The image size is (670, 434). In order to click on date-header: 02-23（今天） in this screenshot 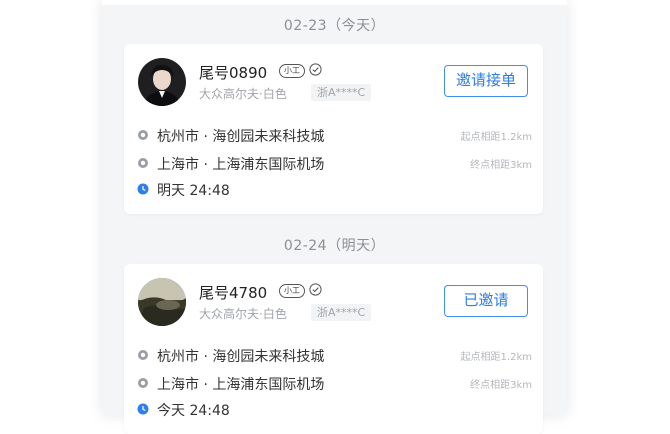, I will do `click(334, 26)`.